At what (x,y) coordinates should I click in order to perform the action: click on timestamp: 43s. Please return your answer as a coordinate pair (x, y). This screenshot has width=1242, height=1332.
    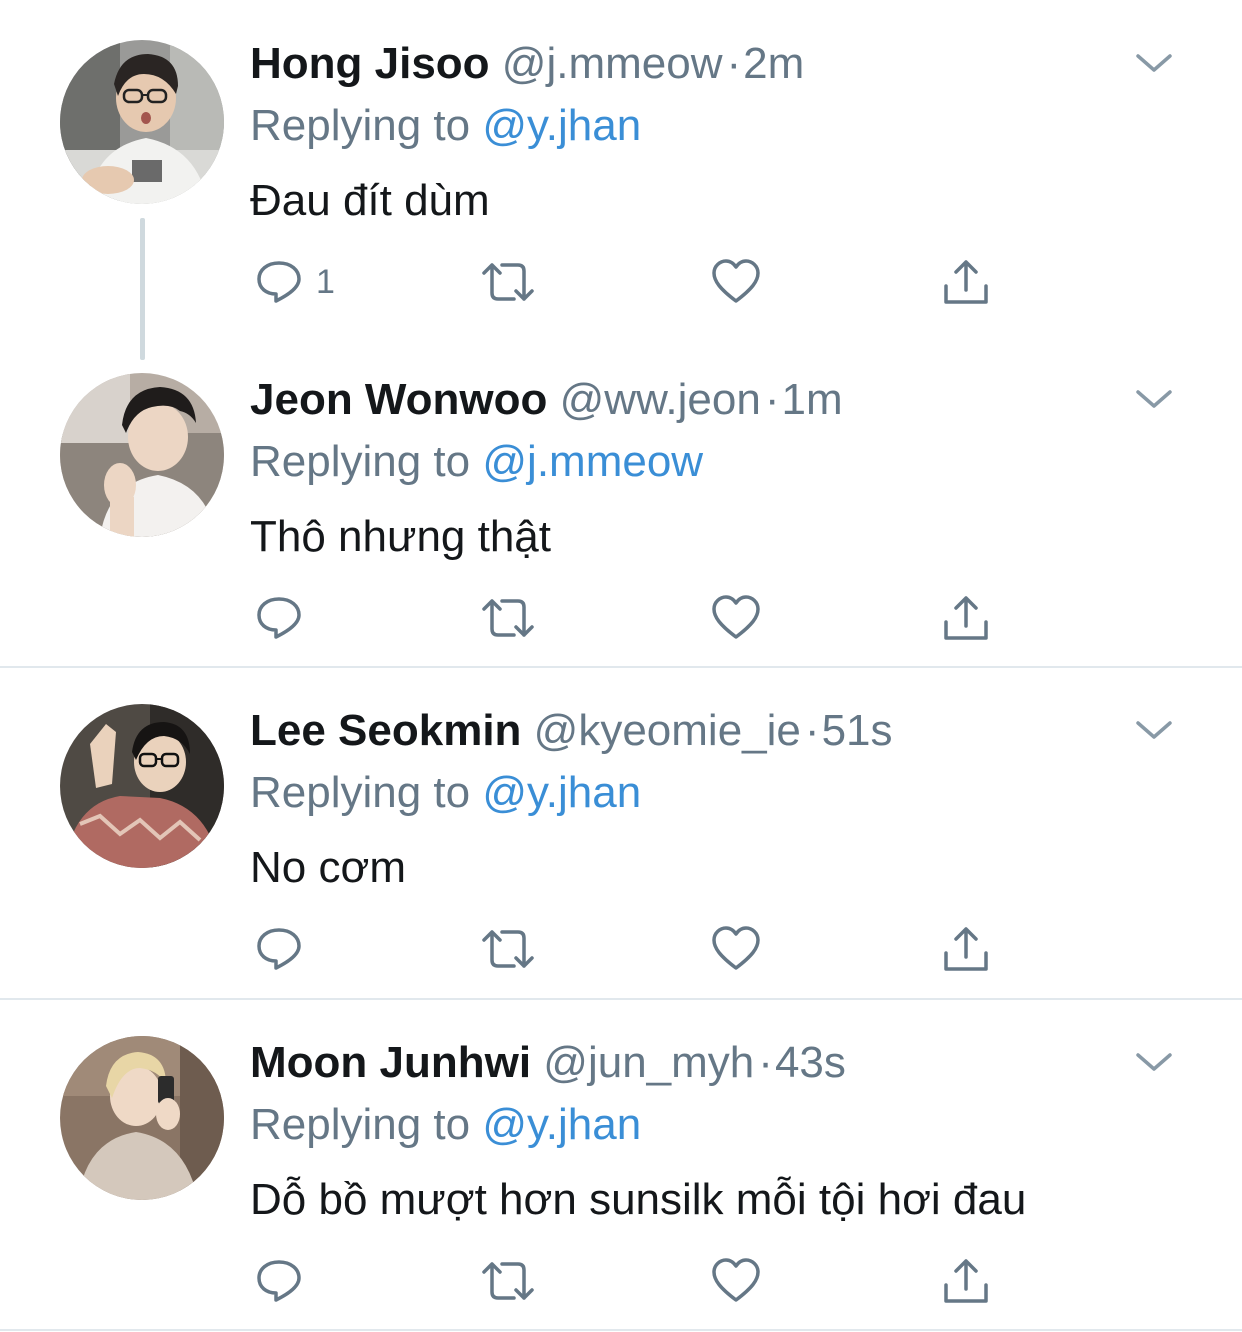
    Looking at the image, I should click on (810, 1062).